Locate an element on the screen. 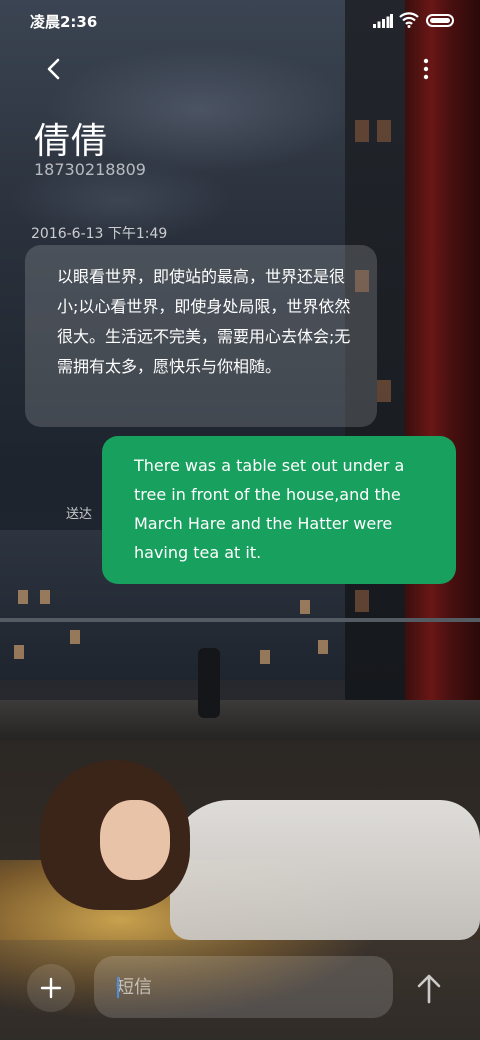 The image size is (480, 1040). wallpaper-figure-face is located at coordinates (135, 840).